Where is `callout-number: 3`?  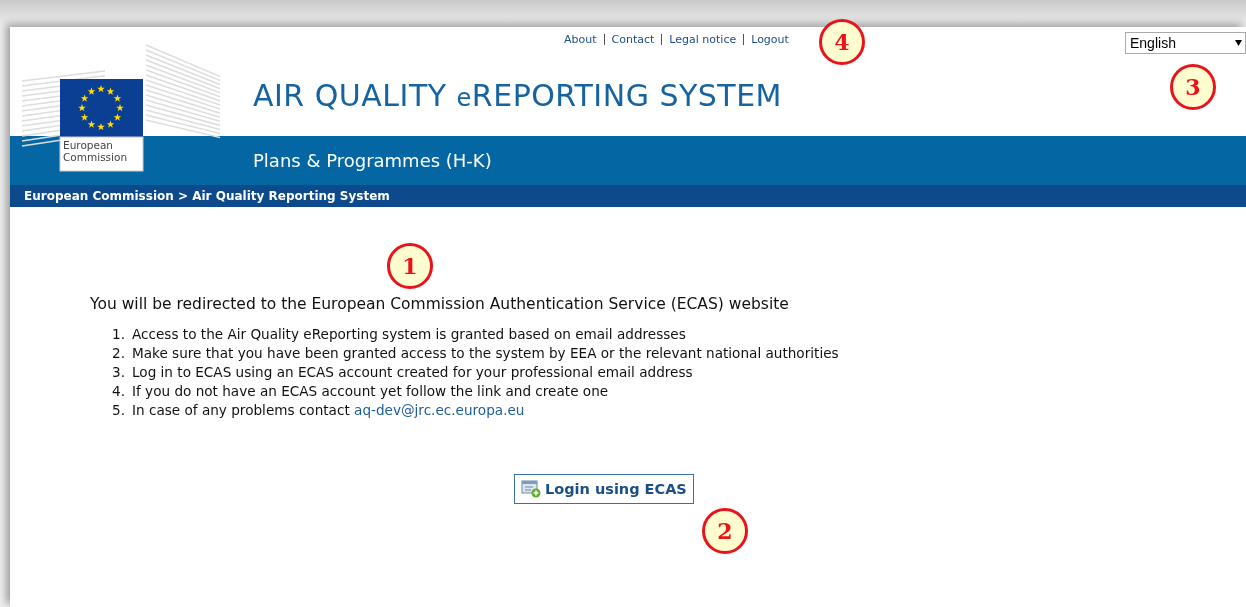
callout-number: 3 is located at coordinates (1193, 87).